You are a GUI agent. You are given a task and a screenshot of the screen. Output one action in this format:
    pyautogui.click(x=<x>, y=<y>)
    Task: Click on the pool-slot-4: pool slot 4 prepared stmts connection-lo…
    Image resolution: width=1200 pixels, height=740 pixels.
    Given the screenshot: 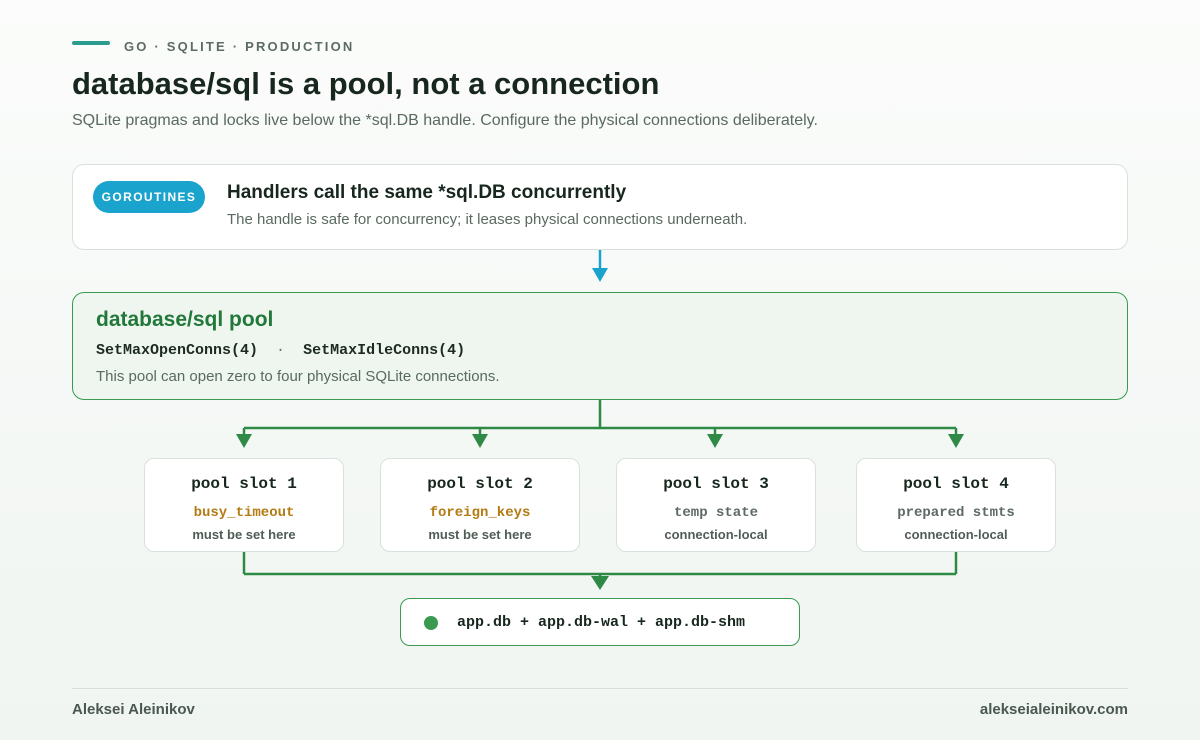 What is the action you would take?
    pyautogui.click(x=956, y=505)
    